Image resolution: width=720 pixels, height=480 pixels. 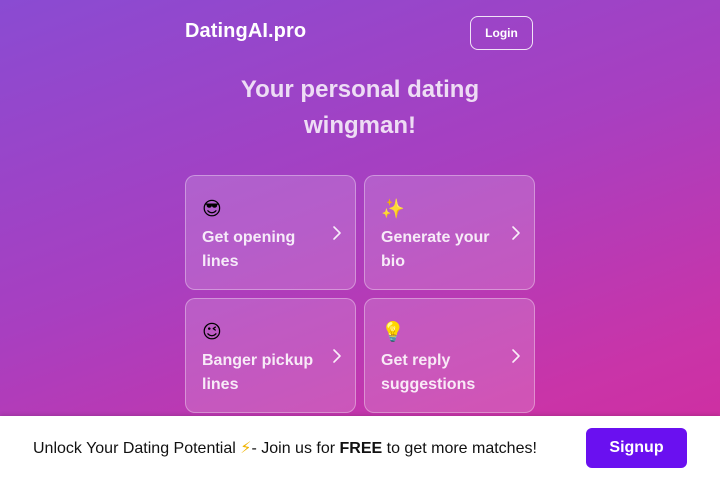 I want to click on feature-card-opening-lines: 😎 Get opening lines, so click(x=270, y=232).